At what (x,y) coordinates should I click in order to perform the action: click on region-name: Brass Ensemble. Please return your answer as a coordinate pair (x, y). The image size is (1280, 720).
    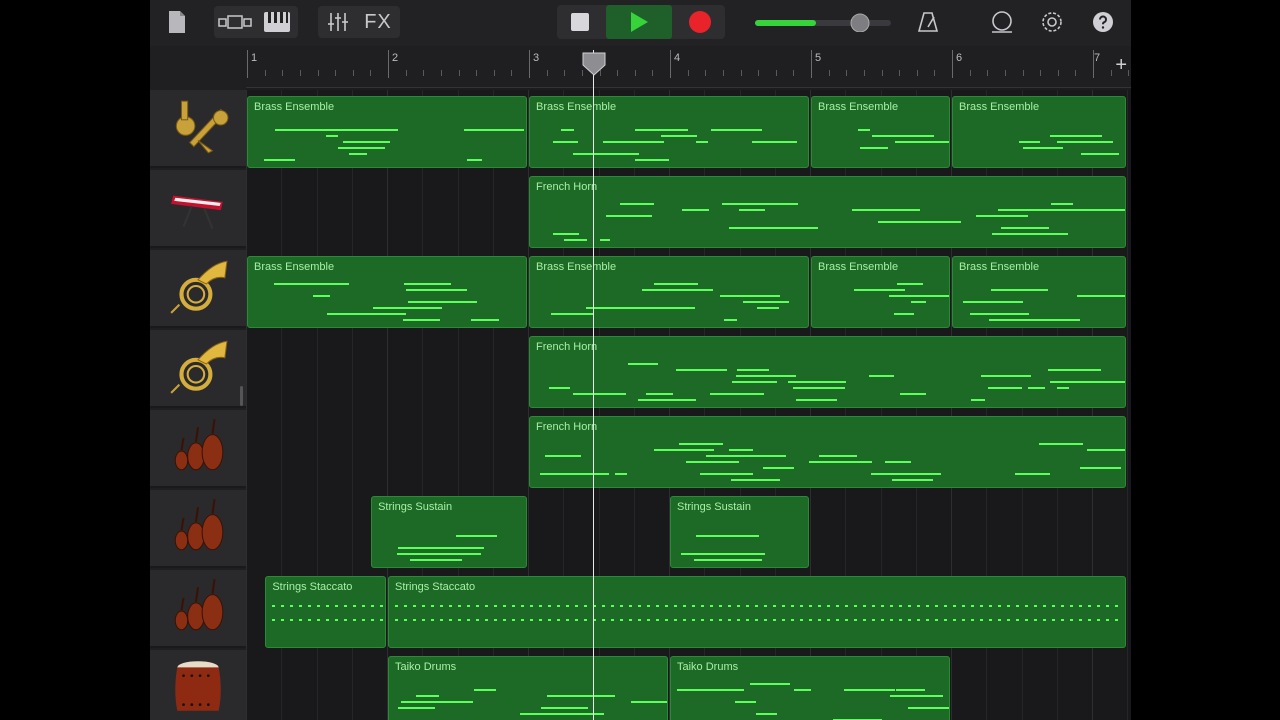
    Looking at the image, I should click on (999, 107).